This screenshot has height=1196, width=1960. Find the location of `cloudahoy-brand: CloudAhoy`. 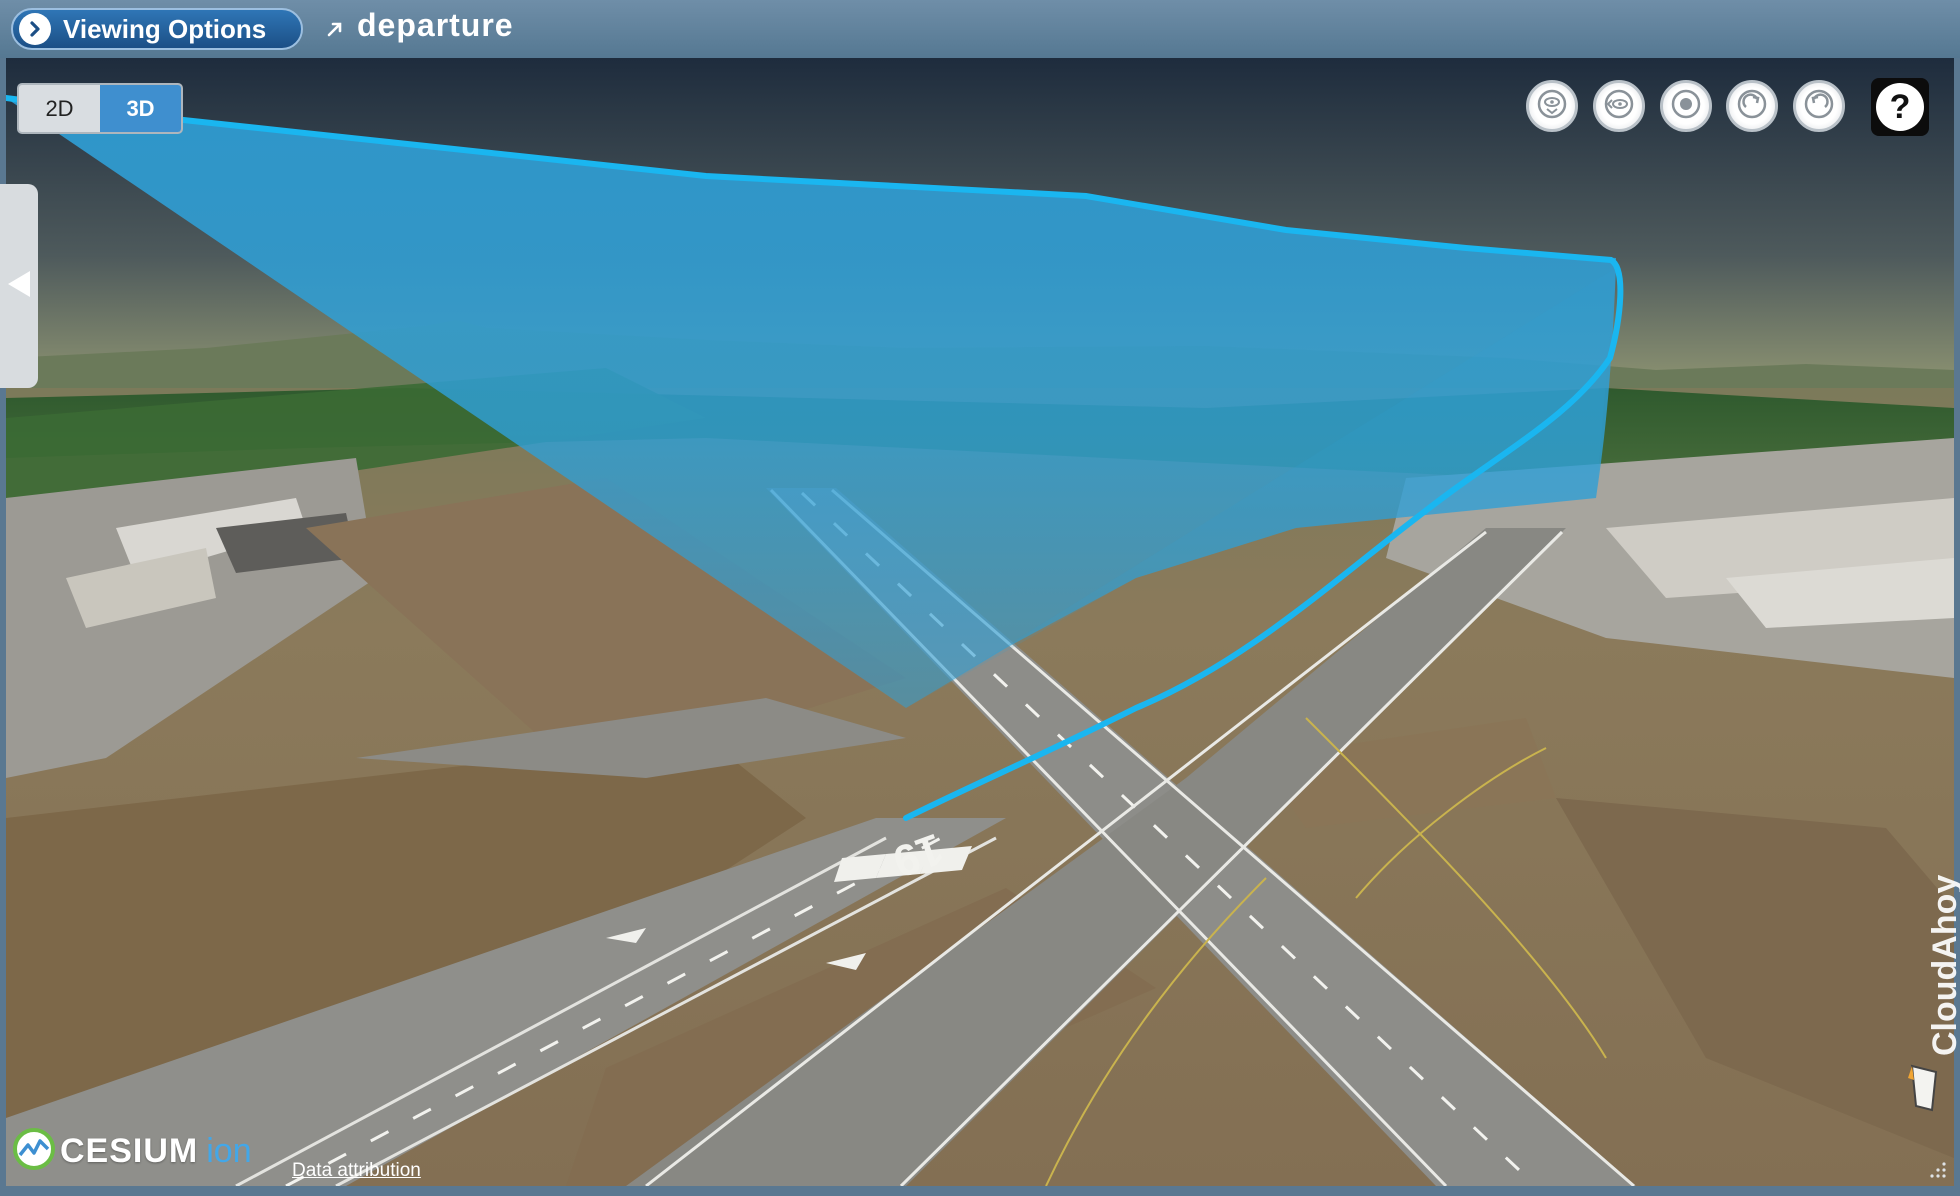

cloudahoy-brand: CloudAhoy is located at coordinates (1943, 965).